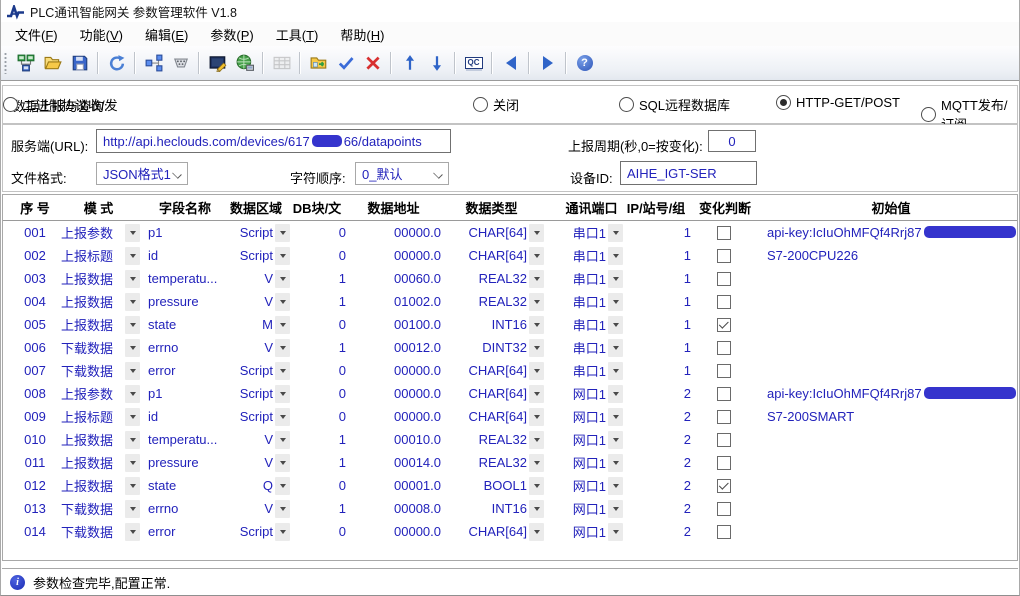 This screenshot has height=596, width=1020. Describe the element at coordinates (5, 63) in the screenshot. I see `toolbar-grip` at that location.